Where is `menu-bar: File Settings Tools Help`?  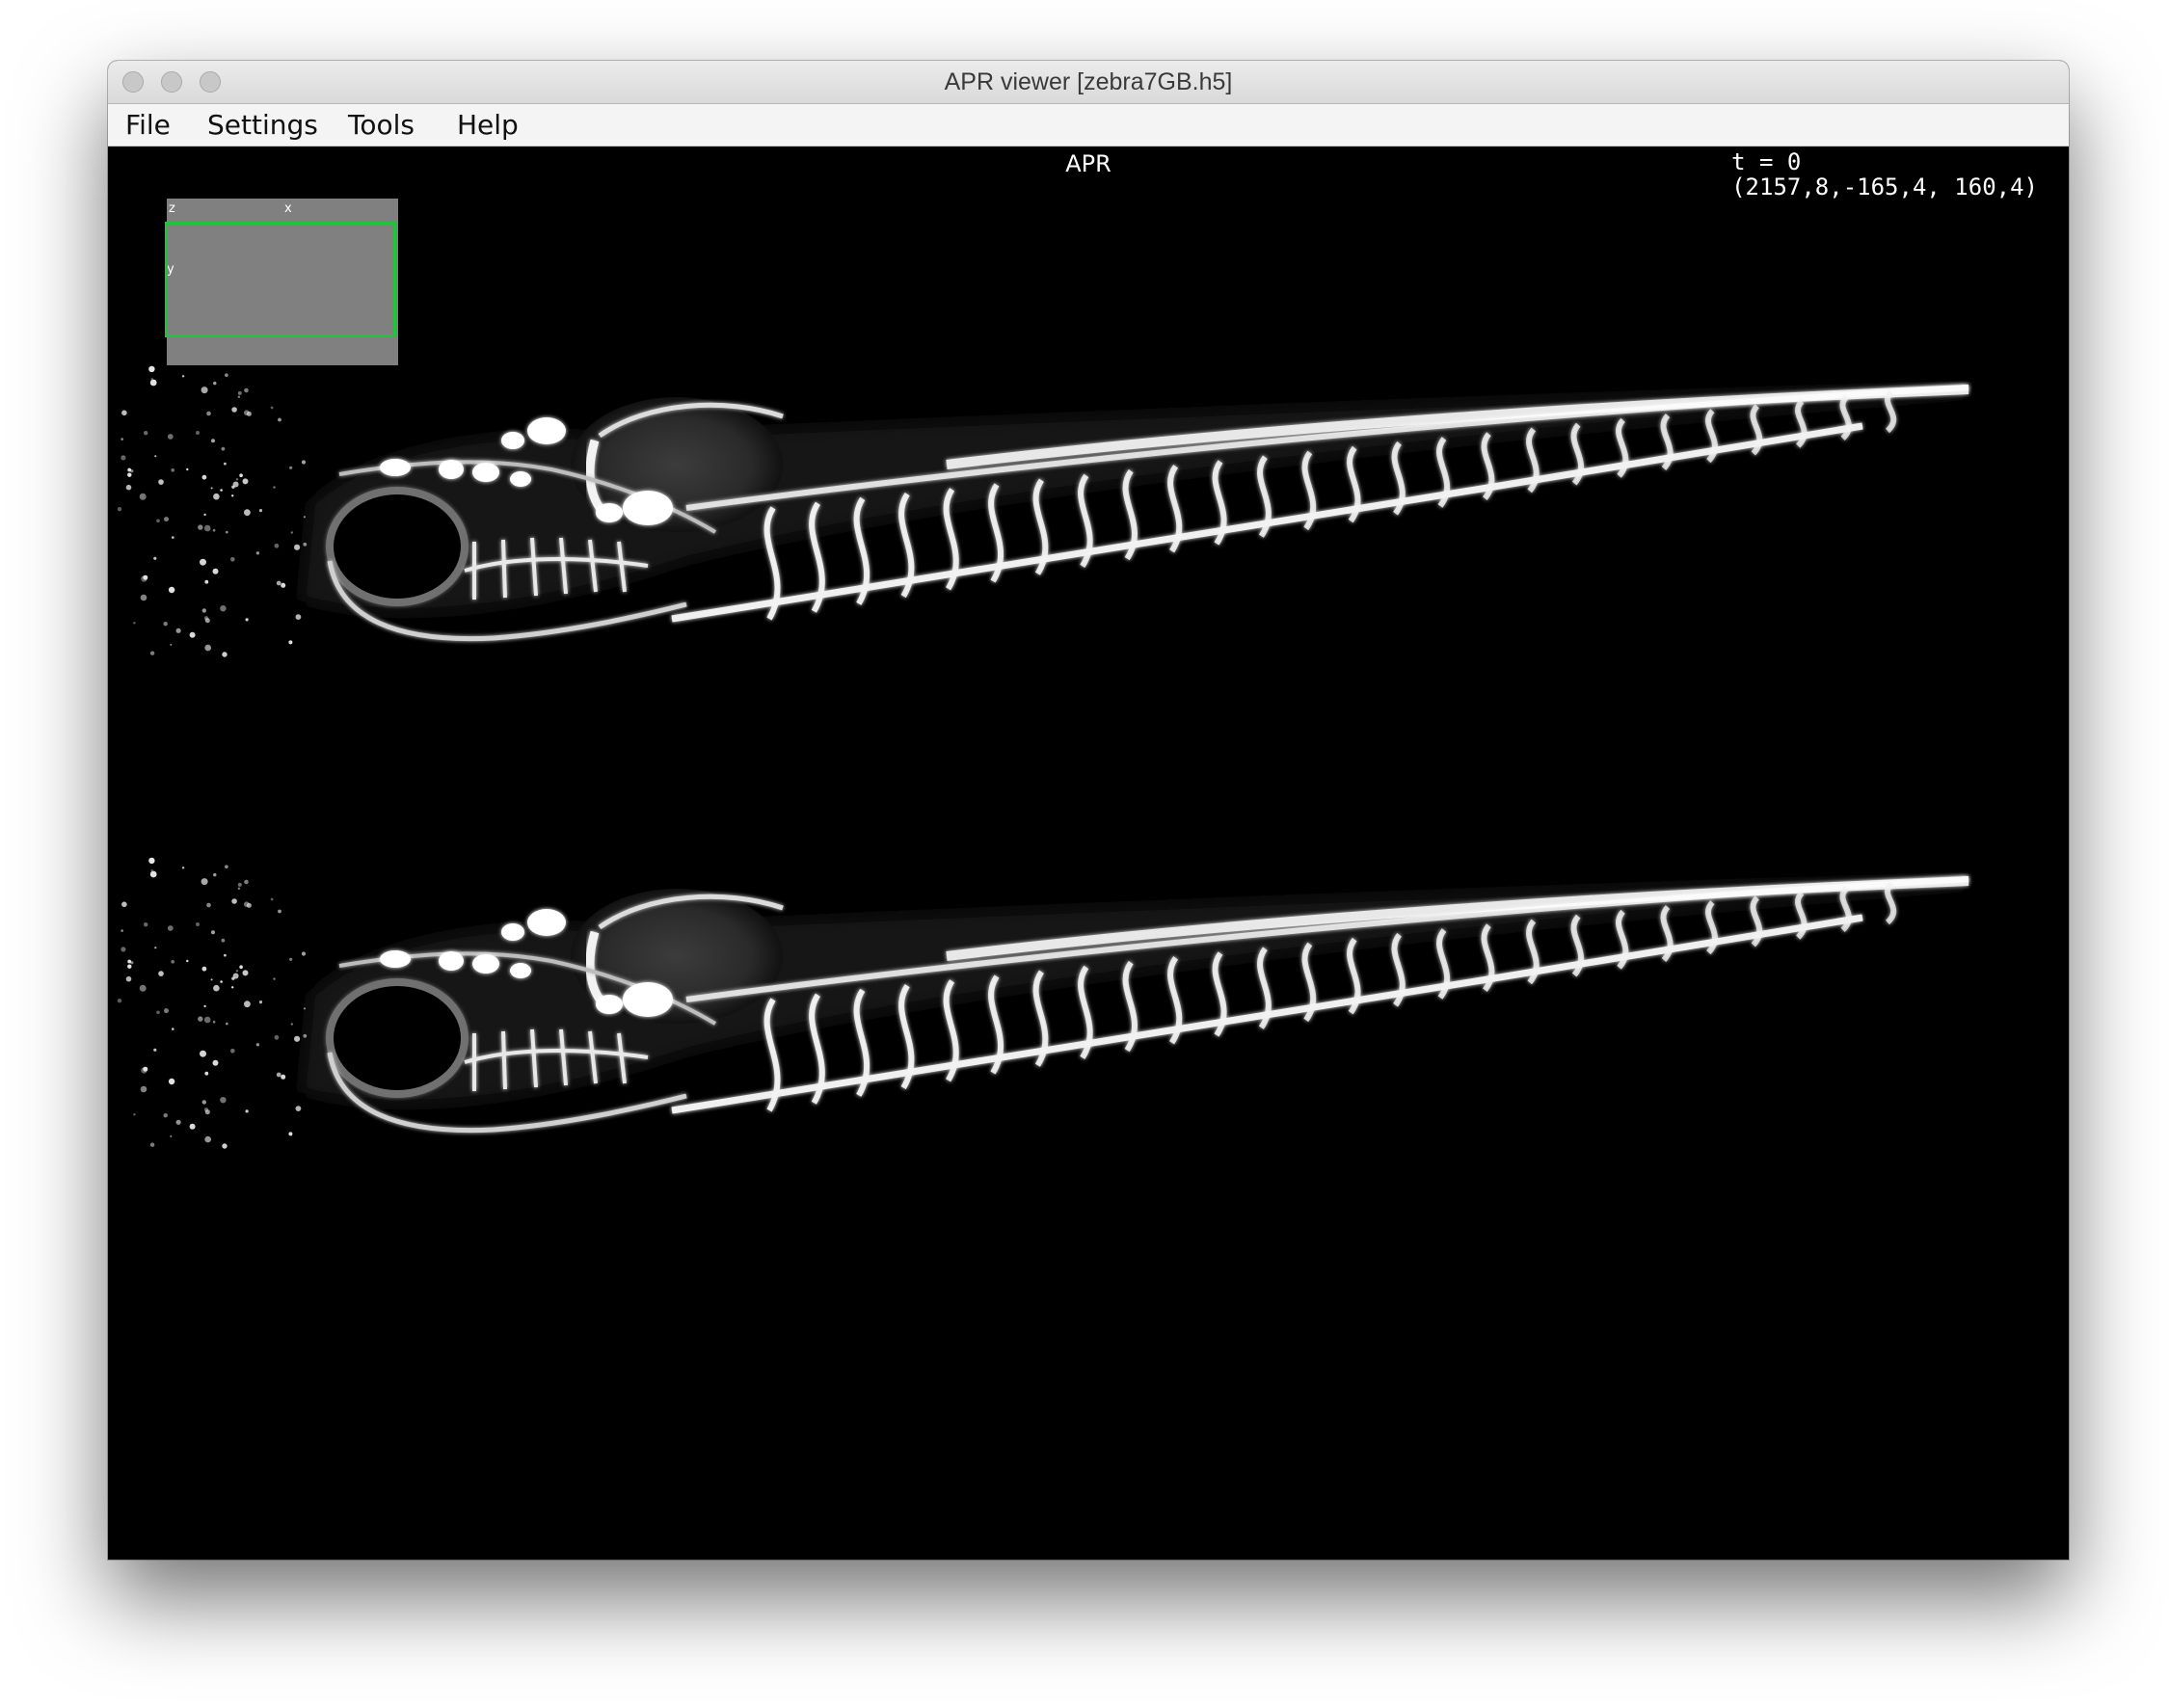
menu-bar: File Settings Tools Help is located at coordinates (1088, 125).